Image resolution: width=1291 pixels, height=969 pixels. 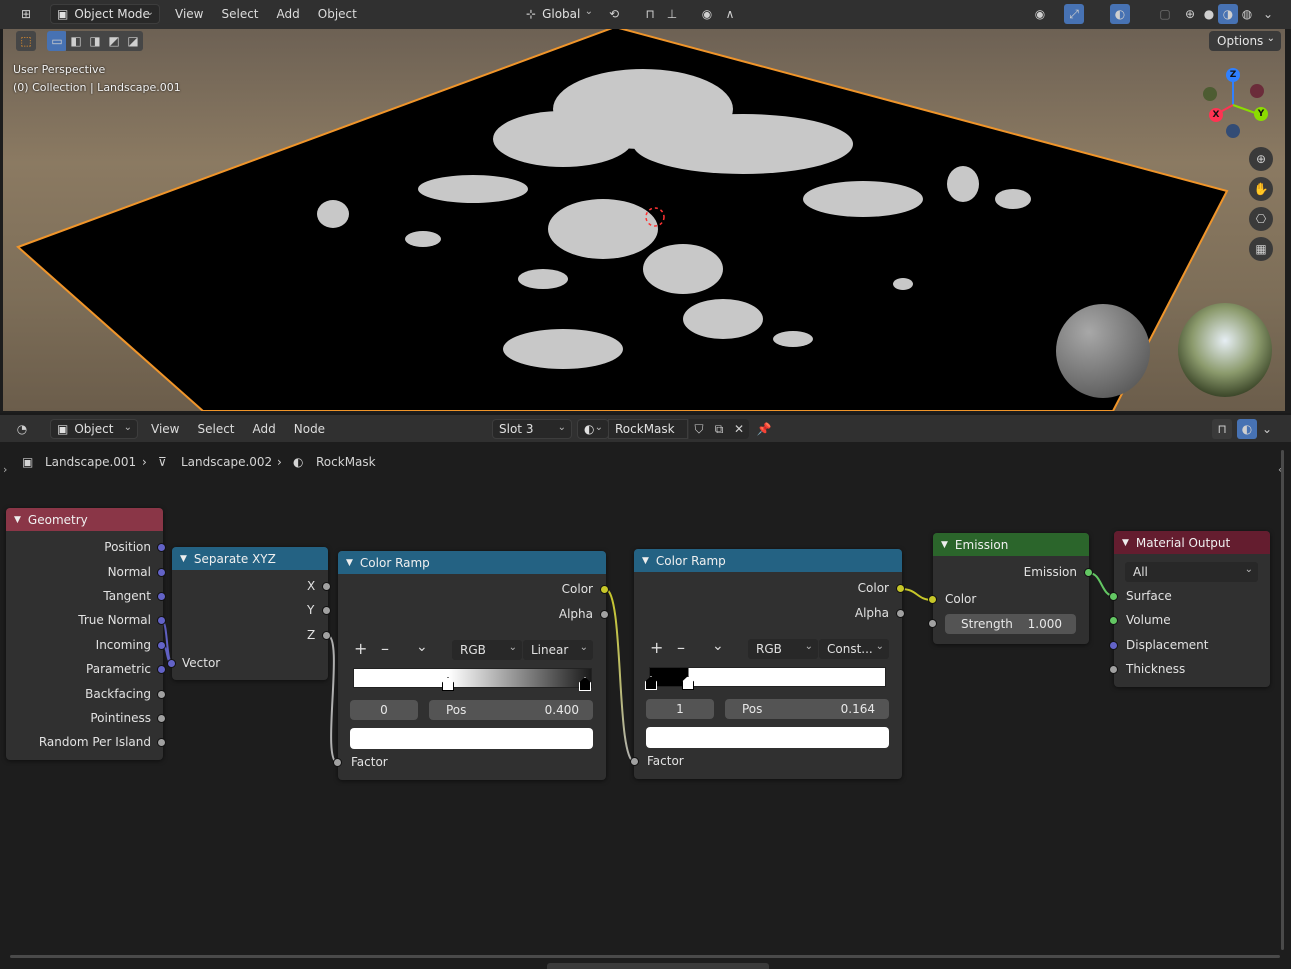 What do you see at coordinates (1261, 114) in the screenshot?
I see `gizmo-y: Y` at bounding box center [1261, 114].